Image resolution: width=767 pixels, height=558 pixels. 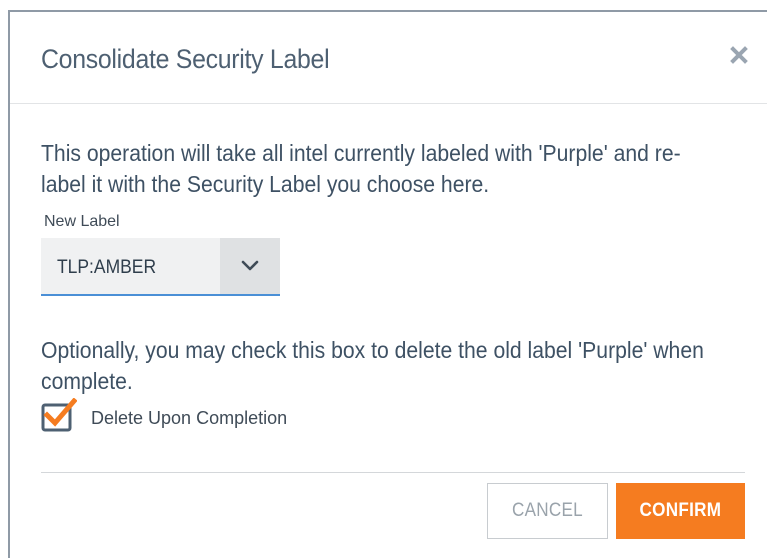 I want to click on confirm-button: CONFIRM, so click(x=680, y=511).